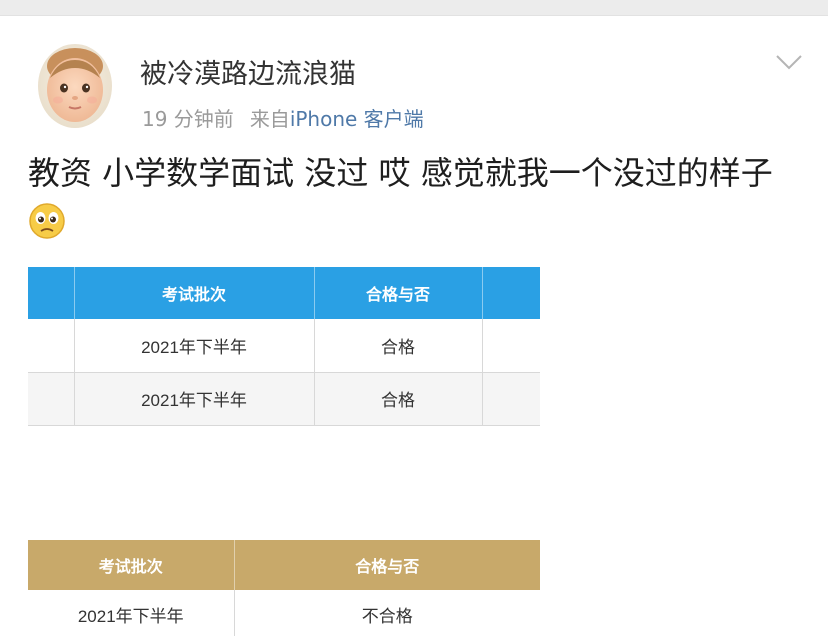  Describe the element at coordinates (414, 8) in the screenshot. I see `top-status-strip` at that location.